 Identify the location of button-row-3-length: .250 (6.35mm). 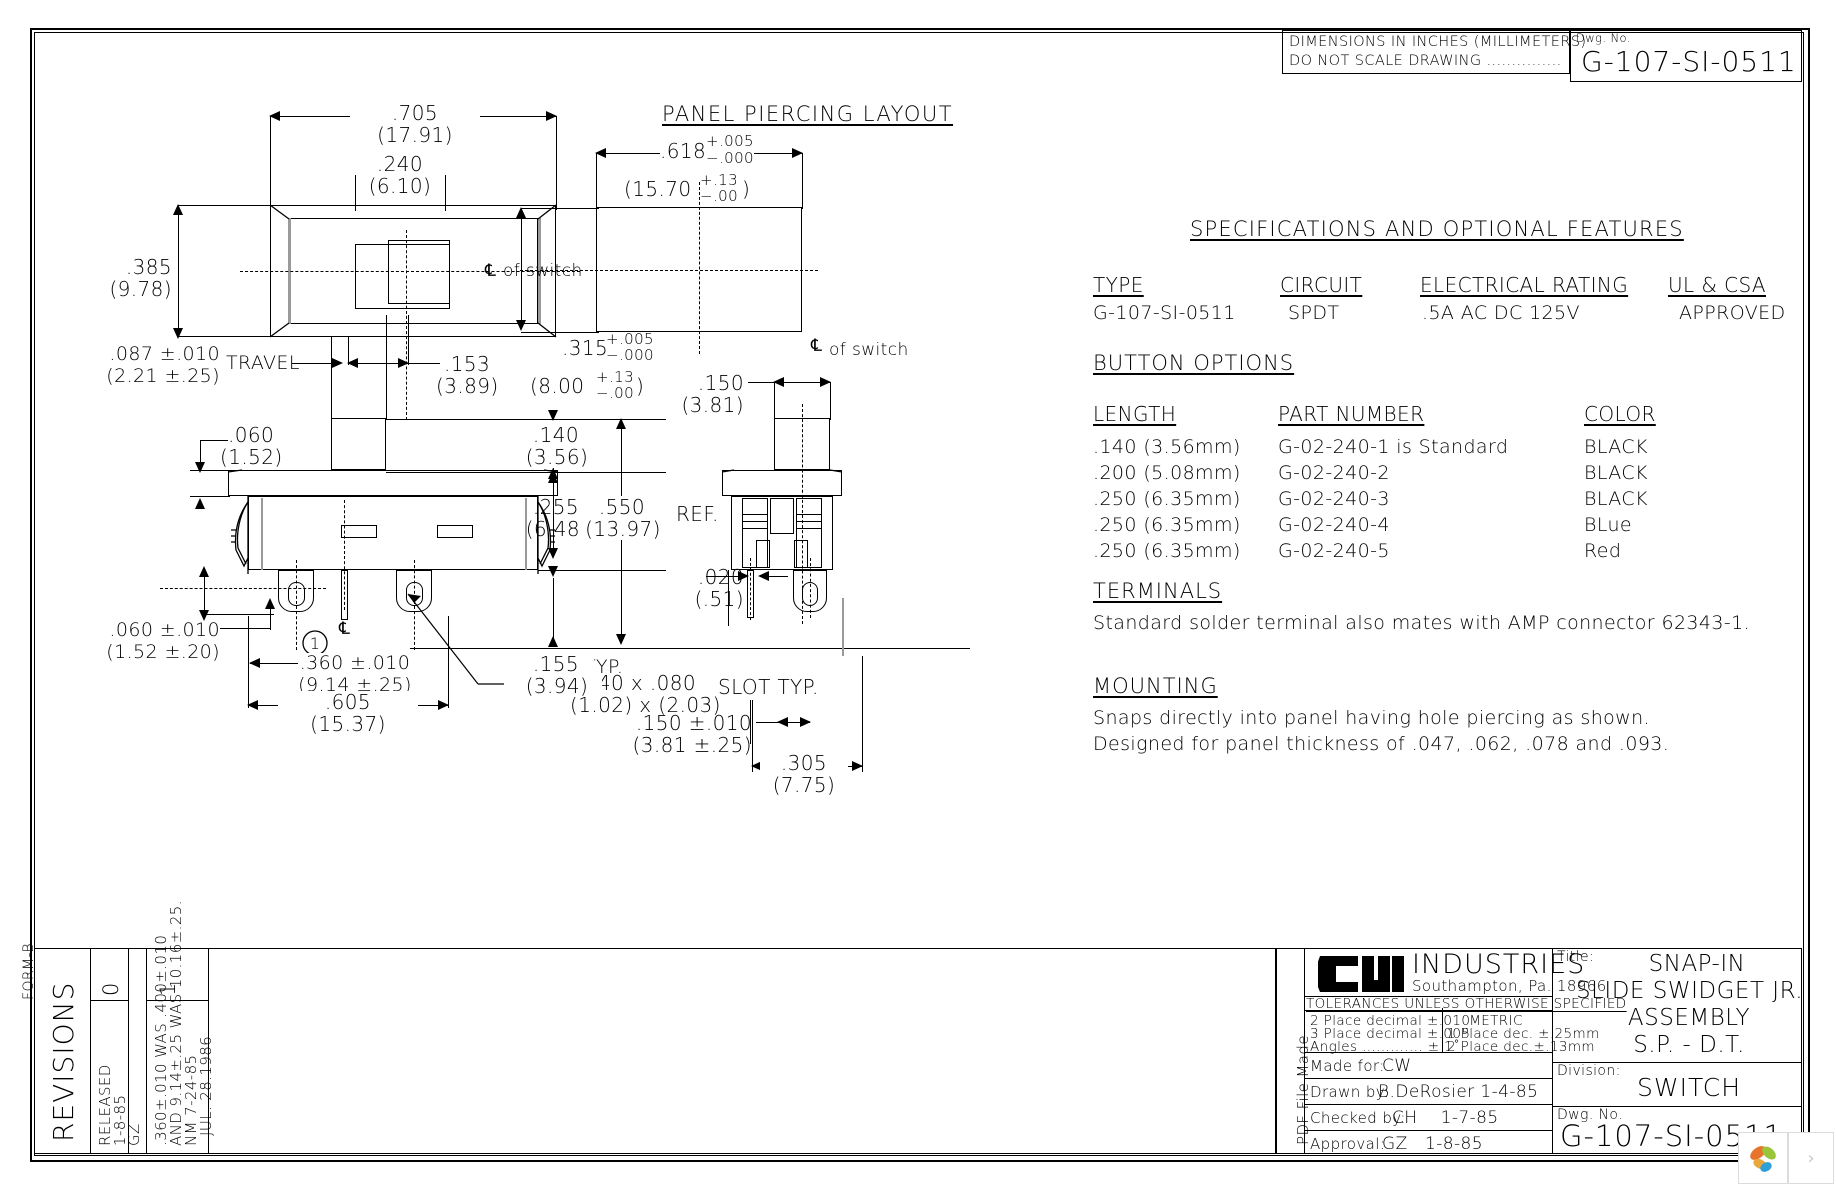
(1167, 525).